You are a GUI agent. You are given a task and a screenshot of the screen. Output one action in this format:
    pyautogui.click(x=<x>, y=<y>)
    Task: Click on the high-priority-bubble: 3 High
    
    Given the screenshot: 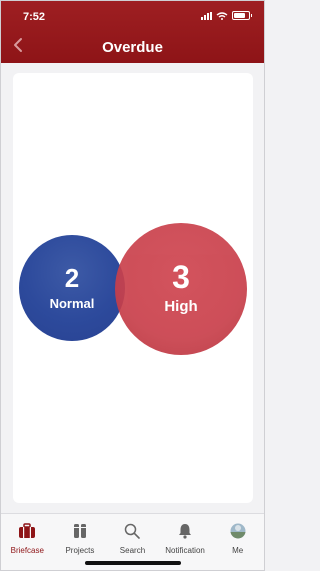 What is the action you would take?
    pyautogui.click(x=181, y=289)
    